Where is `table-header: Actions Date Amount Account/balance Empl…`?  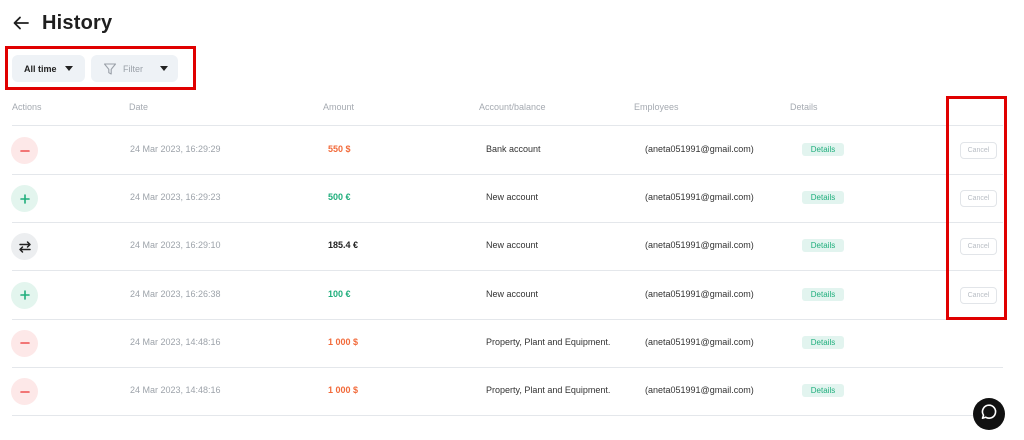 table-header: Actions Date Amount Account/balance Empl… is located at coordinates (512, 109).